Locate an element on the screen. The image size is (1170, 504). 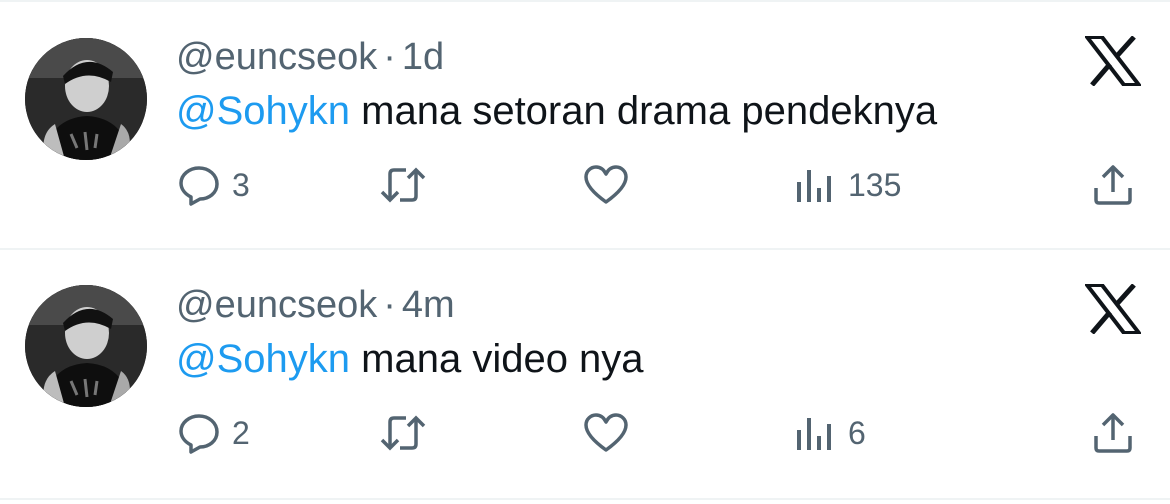
views-button: 135 is located at coordinates (846, 185).